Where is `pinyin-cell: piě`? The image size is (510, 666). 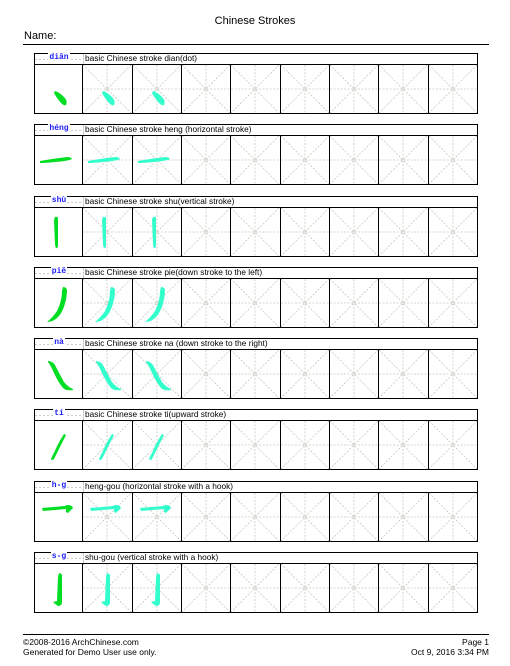
pinyin-cell: piě is located at coordinates (59, 272).